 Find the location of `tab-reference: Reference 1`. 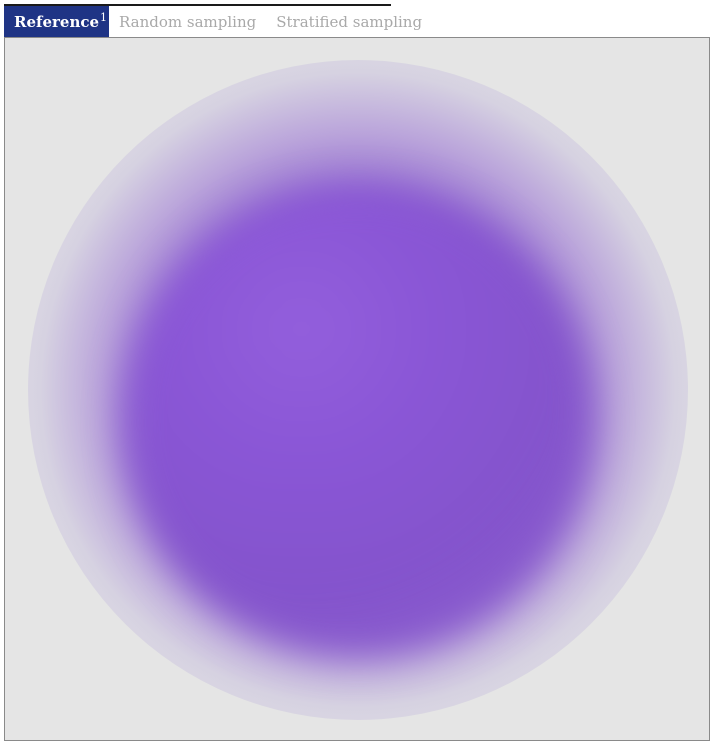

tab-reference: Reference 1 is located at coordinates (57, 21).